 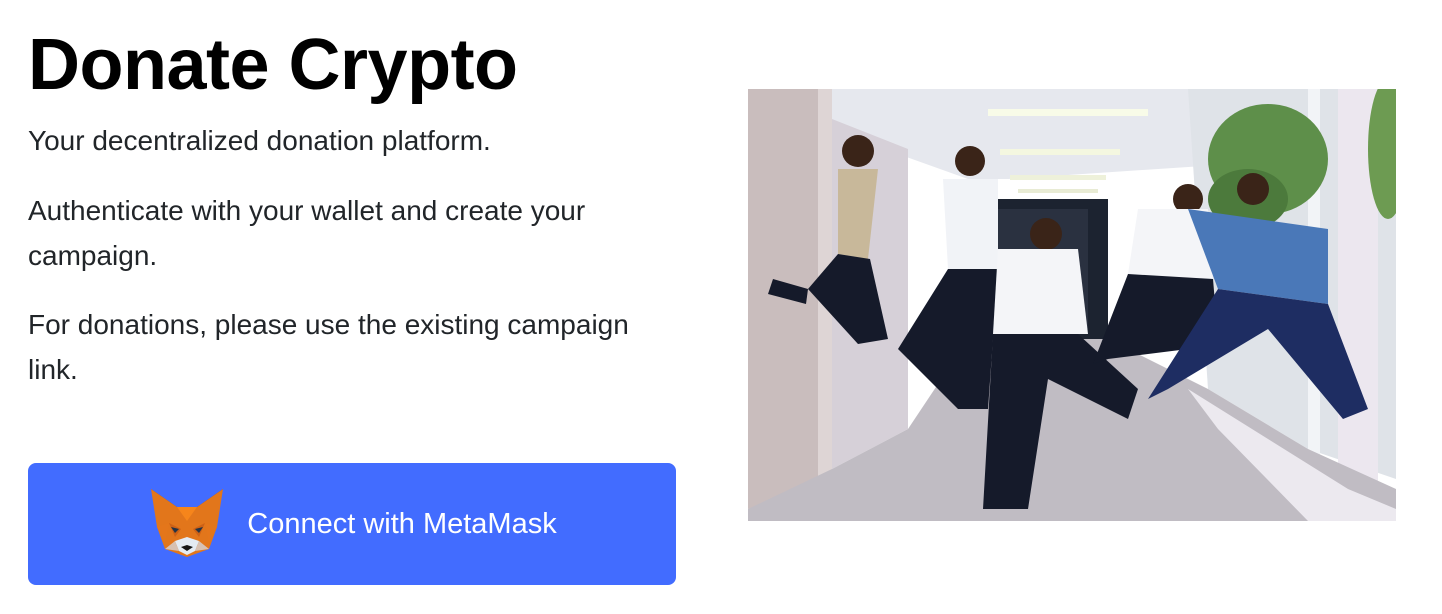 What do you see at coordinates (259, 140) in the screenshot?
I see `tagline: Your decentralized donation platform.` at bounding box center [259, 140].